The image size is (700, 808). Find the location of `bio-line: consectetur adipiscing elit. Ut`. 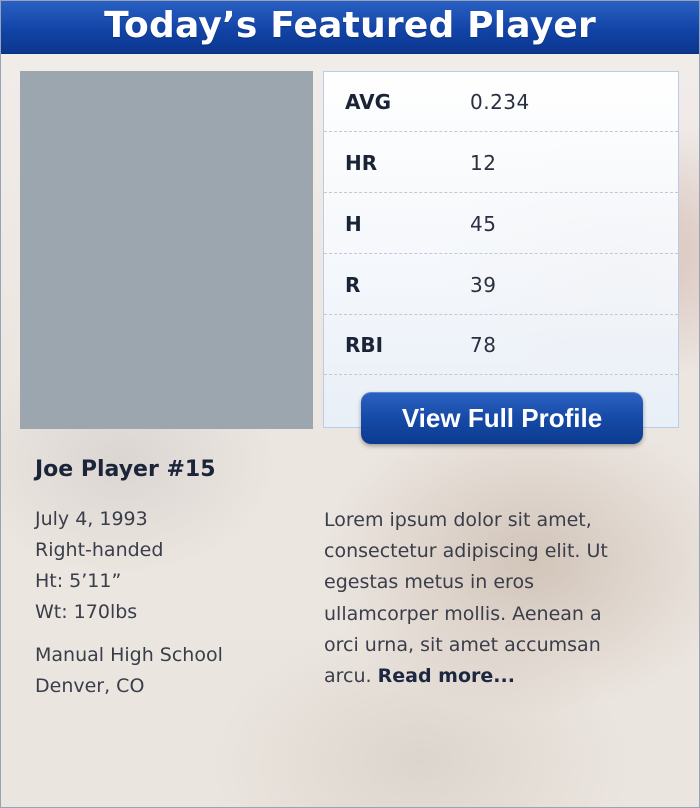

bio-line: consectetur adipiscing elit. Ut is located at coordinates (466, 551).